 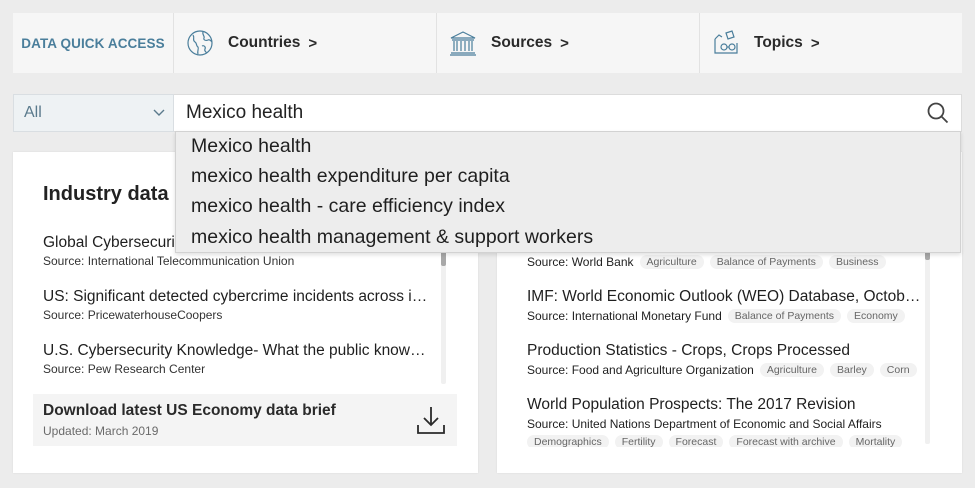 What do you see at coordinates (93, 43) in the screenshot?
I see `quick-access-title: DATA QUICK ACCESS` at bounding box center [93, 43].